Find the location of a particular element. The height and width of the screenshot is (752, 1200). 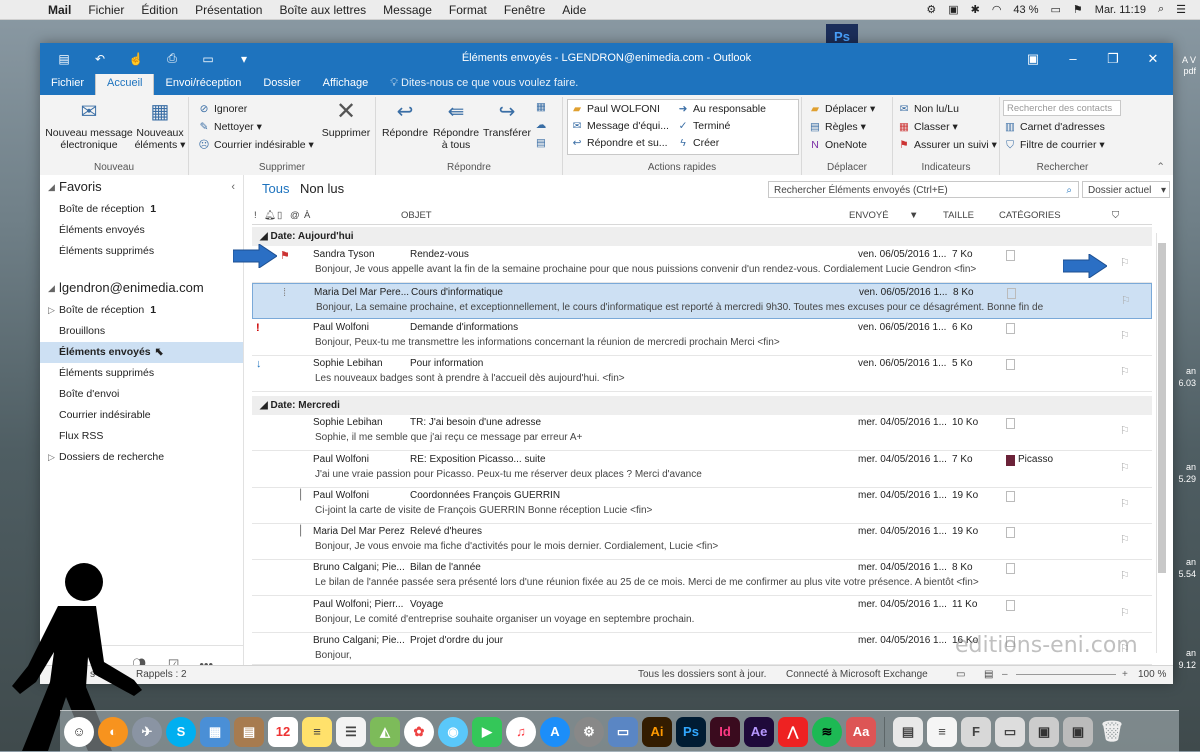

folder-inbox: ▷ Boîte de réception 1 is located at coordinates (141, 310).